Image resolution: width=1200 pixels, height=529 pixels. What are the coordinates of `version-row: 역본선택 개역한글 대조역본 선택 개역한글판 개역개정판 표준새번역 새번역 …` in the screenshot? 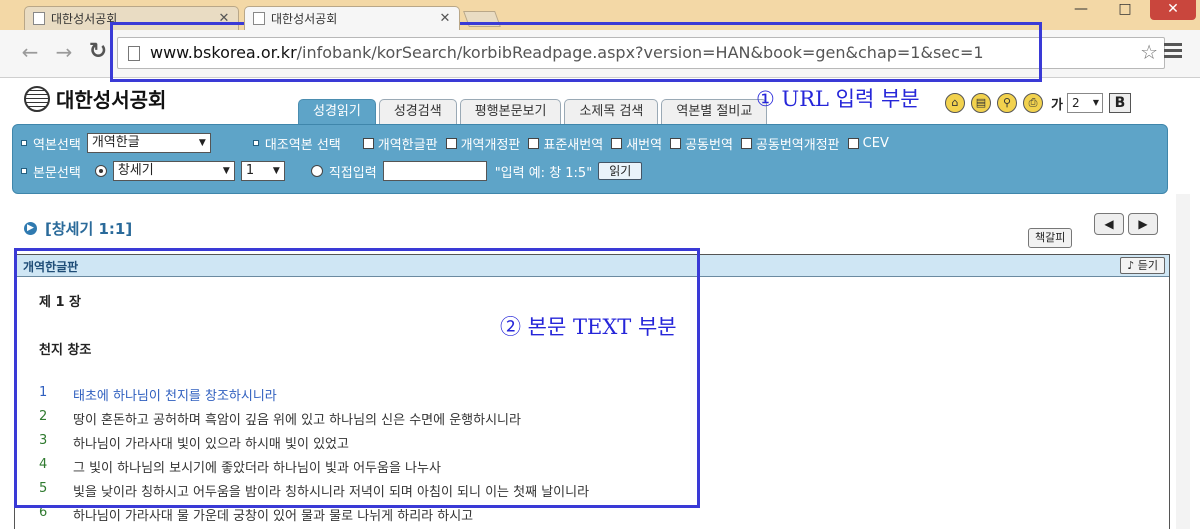 It's located at (451, 143).